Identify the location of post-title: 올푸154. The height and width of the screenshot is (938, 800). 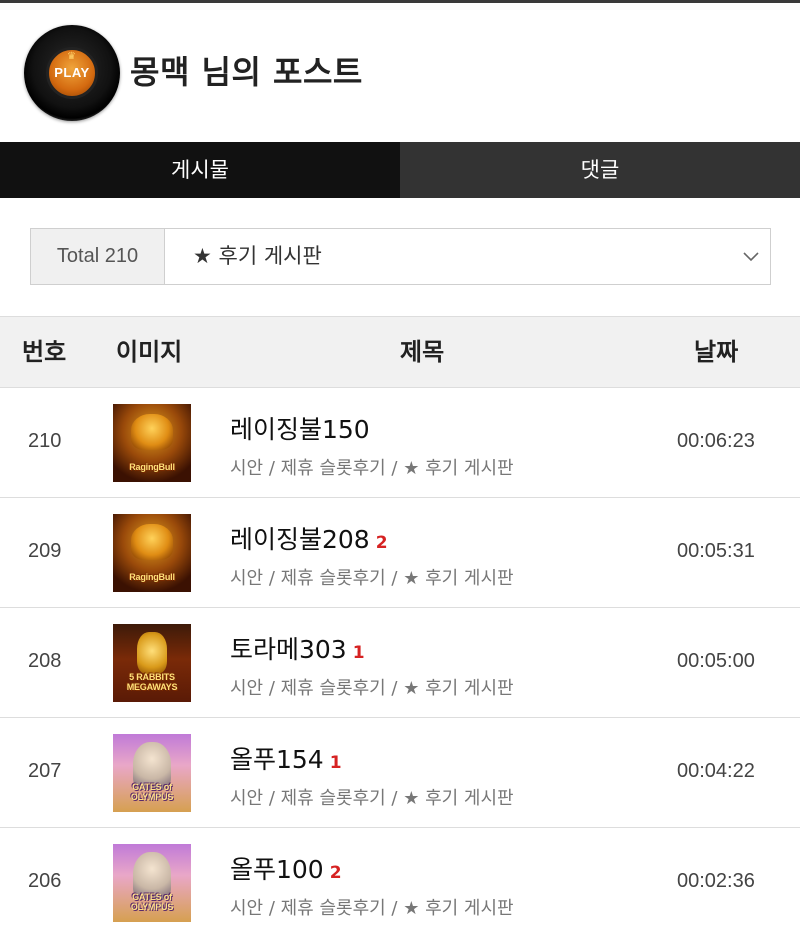
(277, 759).